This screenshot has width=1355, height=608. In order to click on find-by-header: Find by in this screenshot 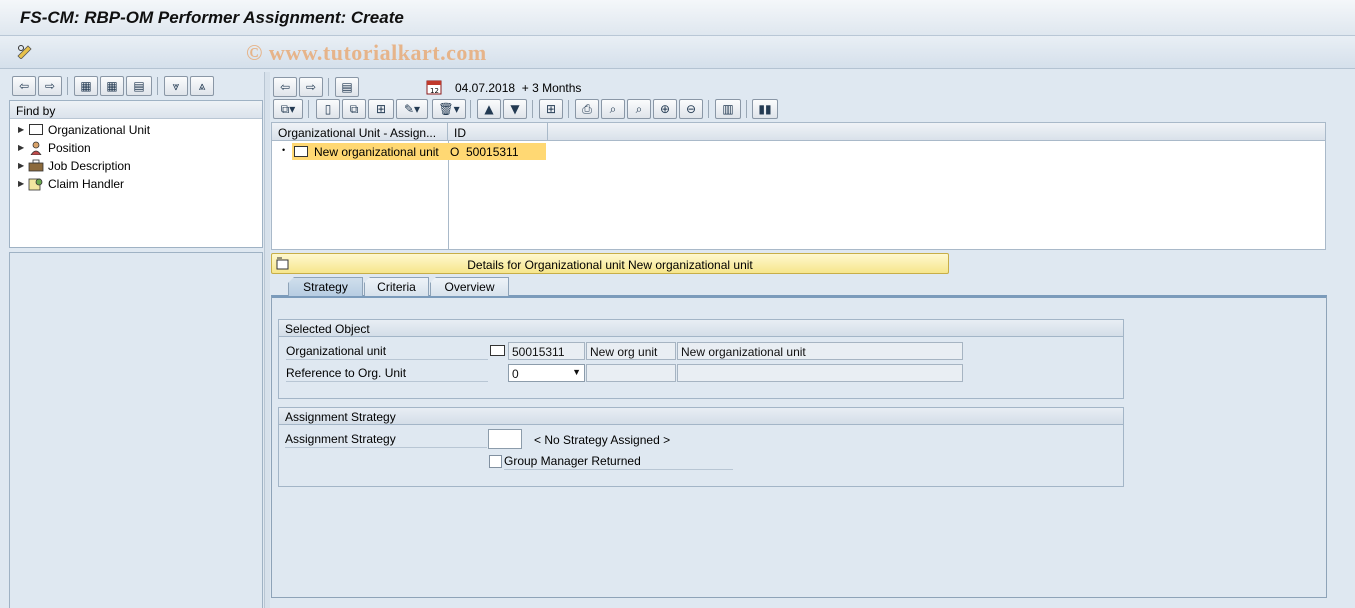, I will do `click(136, 110)`.